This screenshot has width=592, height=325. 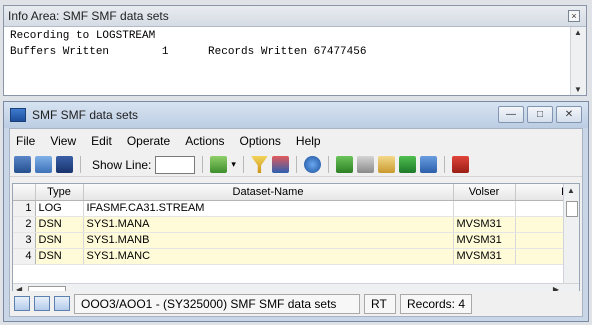 I want to click on print-icon, so click(x=365, y=164).